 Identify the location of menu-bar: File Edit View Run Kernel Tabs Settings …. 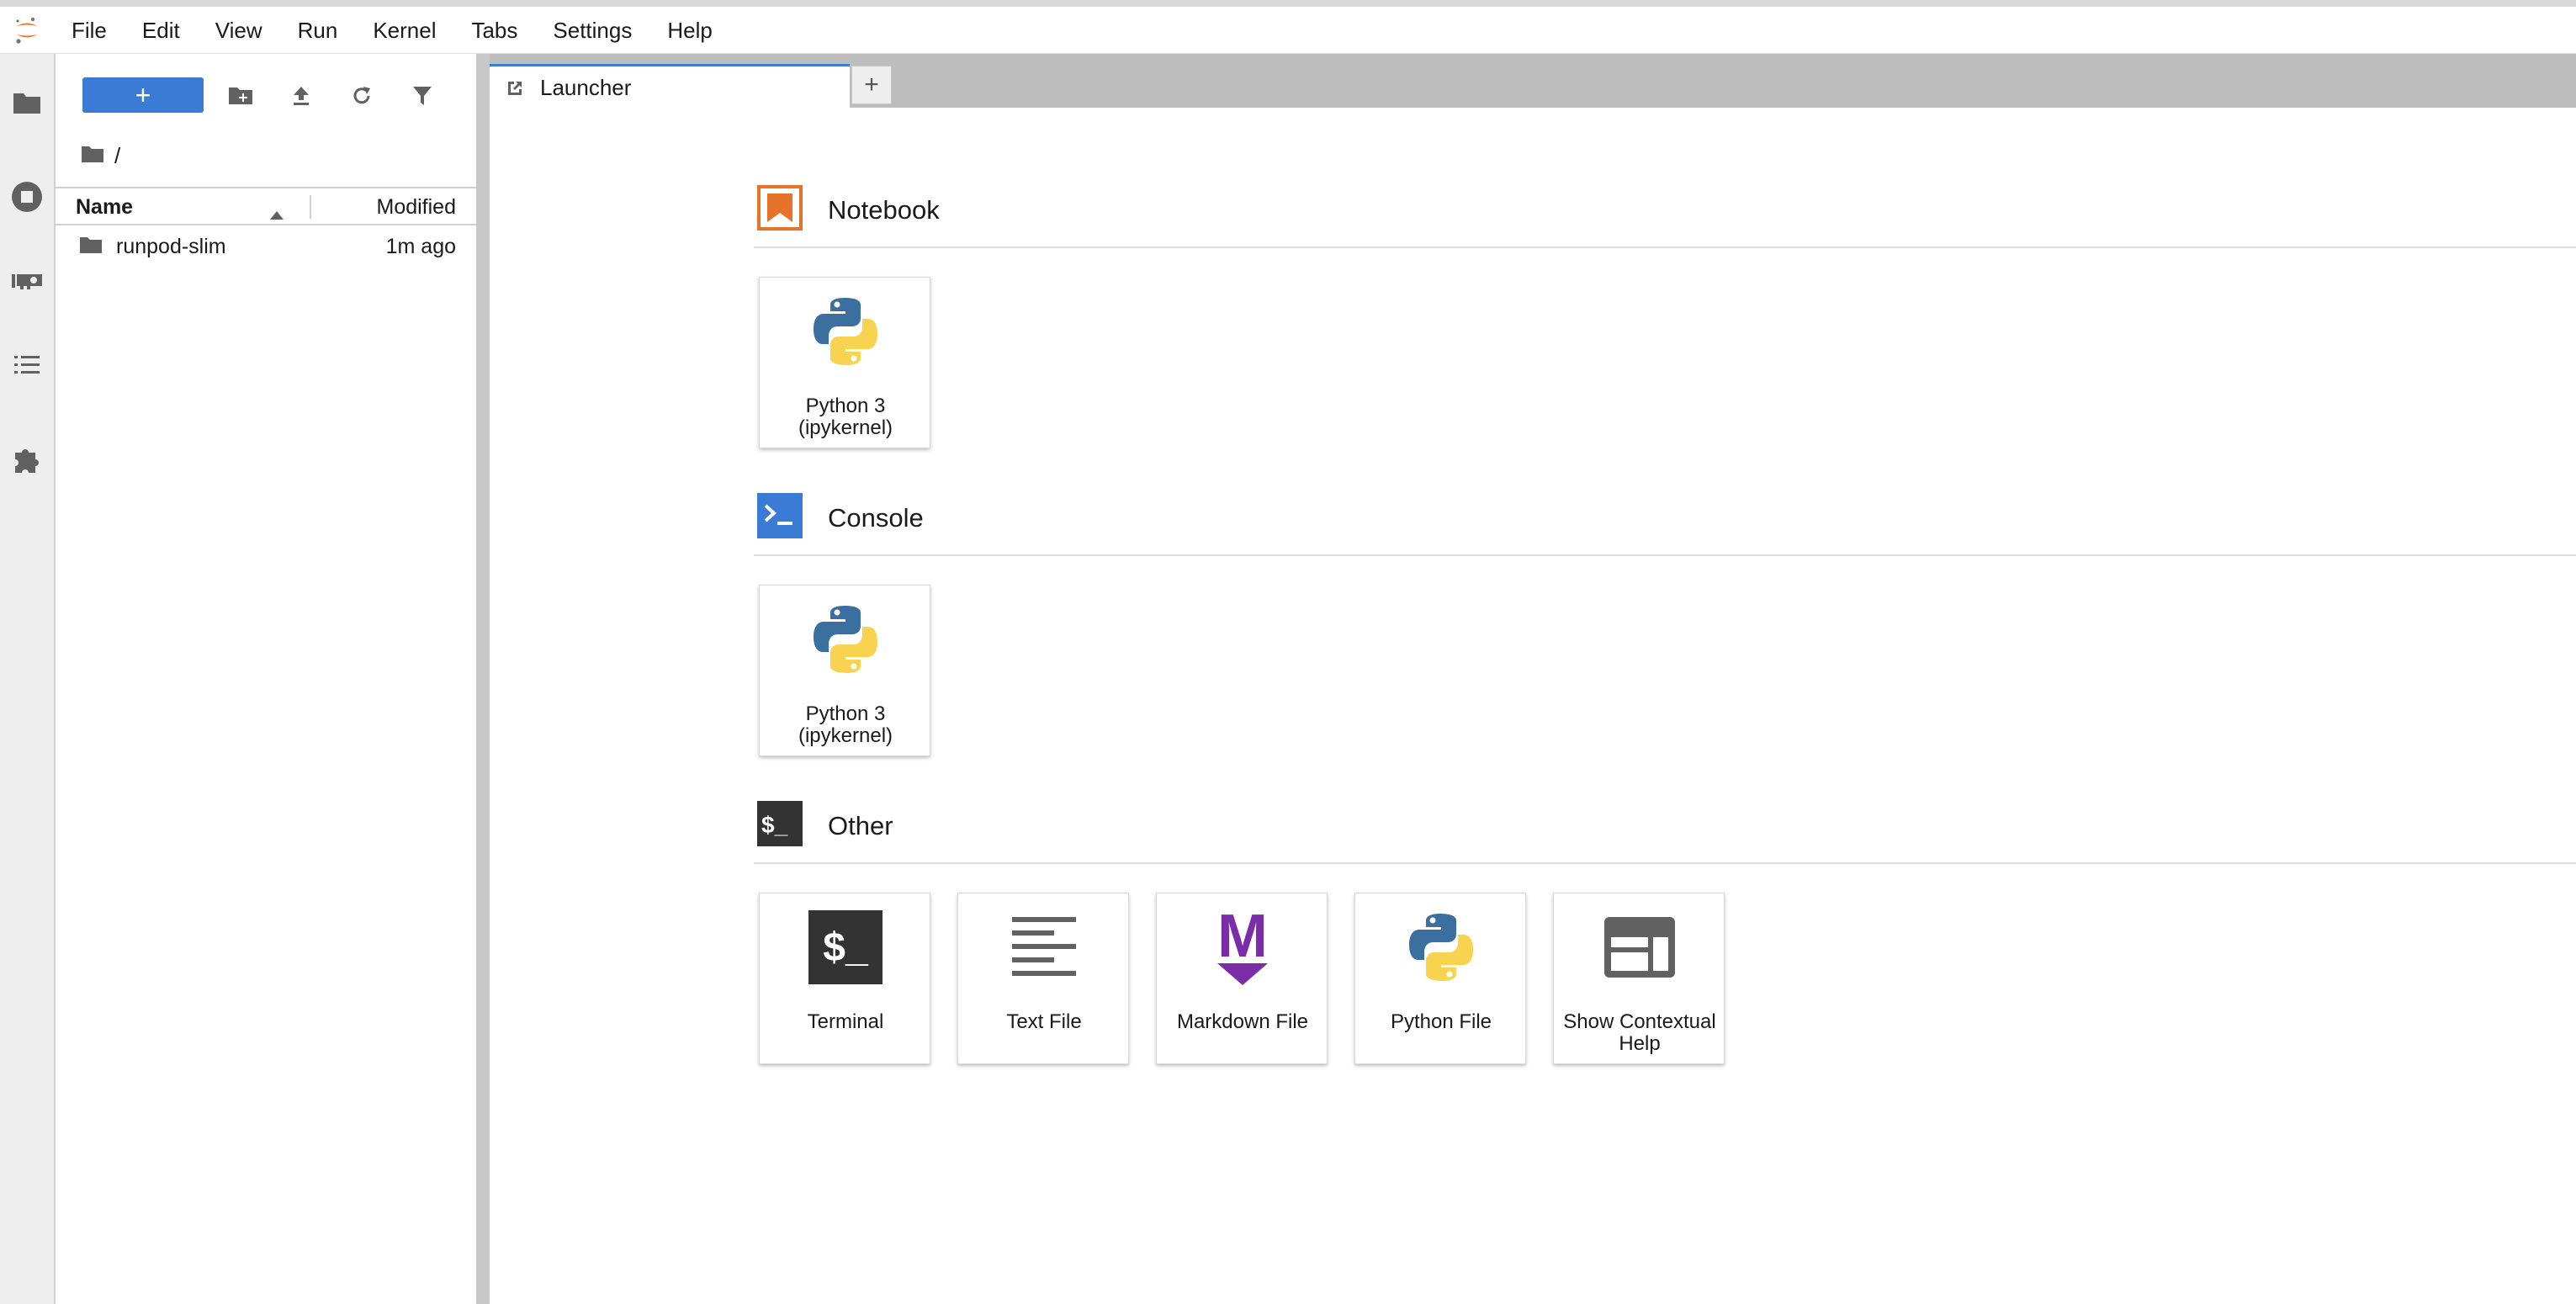
(1288, 30).